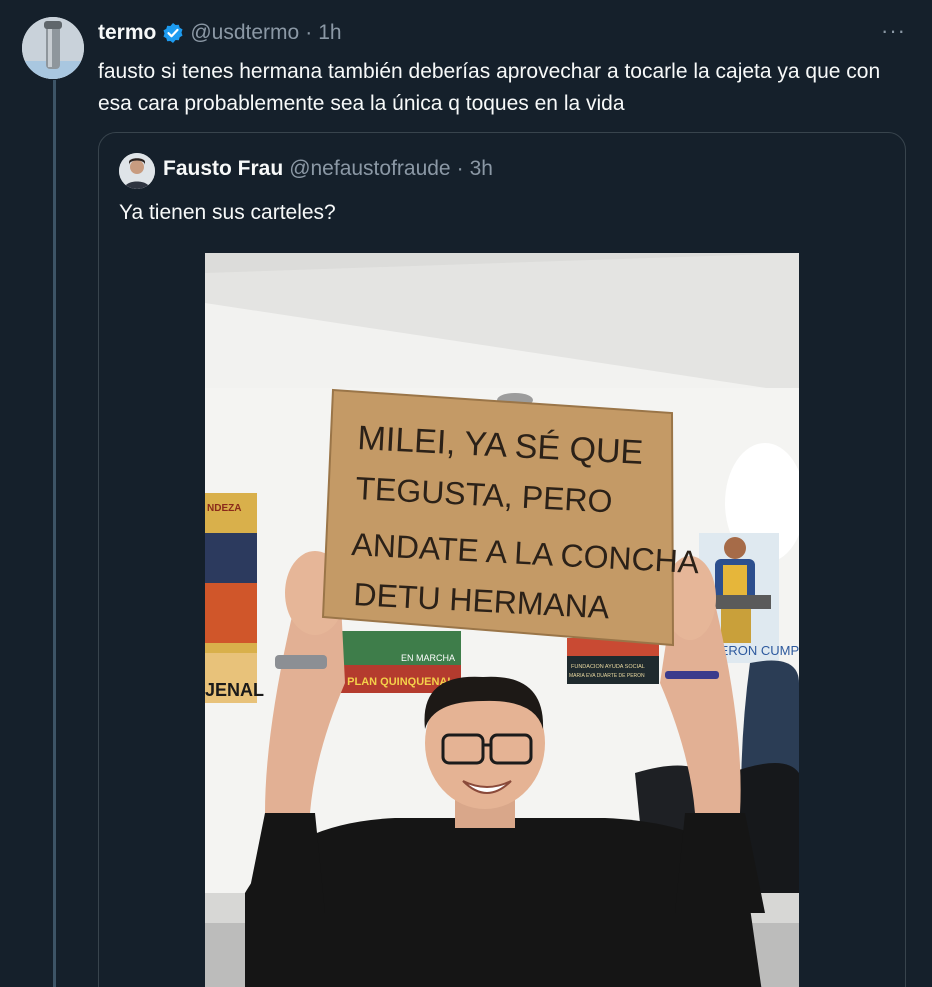 The image size is (932, 987). I want to click on tweet-header: termo @usdtermo · 1h, so click(220, 33).